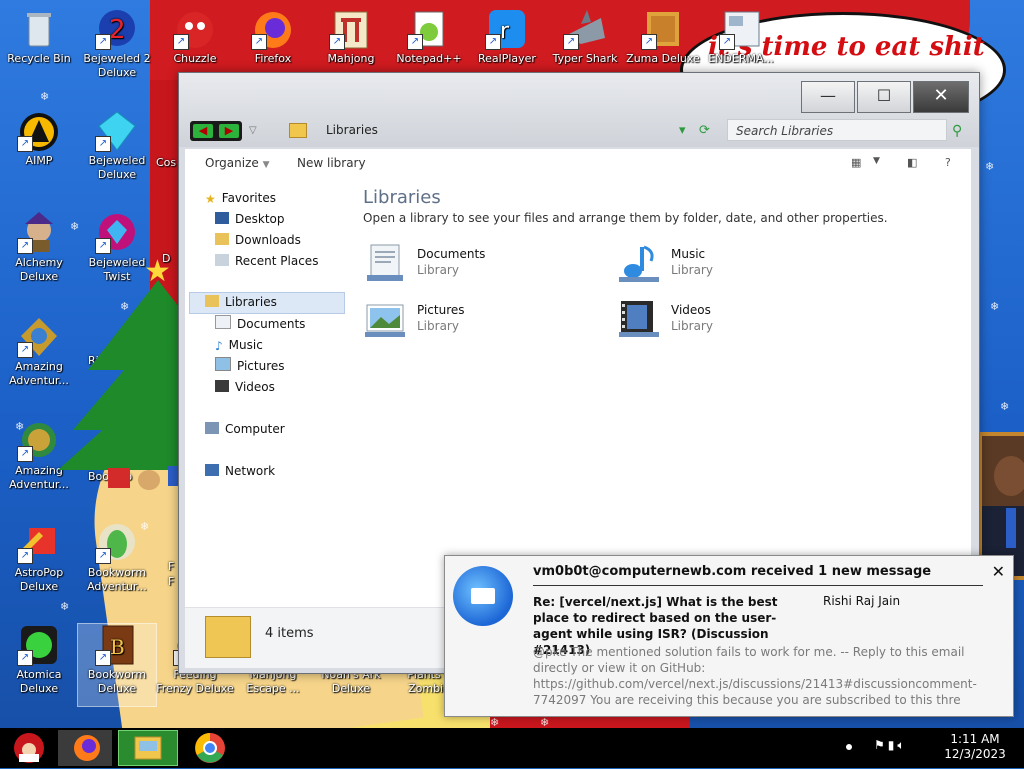 This screenshot has width=1024, height=769. I want to click on address-dropdown-icon: ▾, so click(682, 130).